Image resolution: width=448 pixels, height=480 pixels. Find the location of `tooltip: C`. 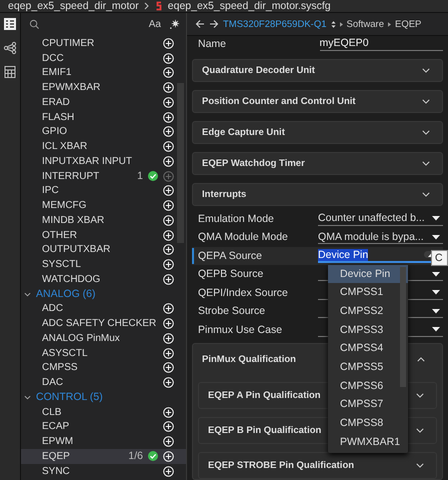

tooltip: C is located at coordinates (439, 258).